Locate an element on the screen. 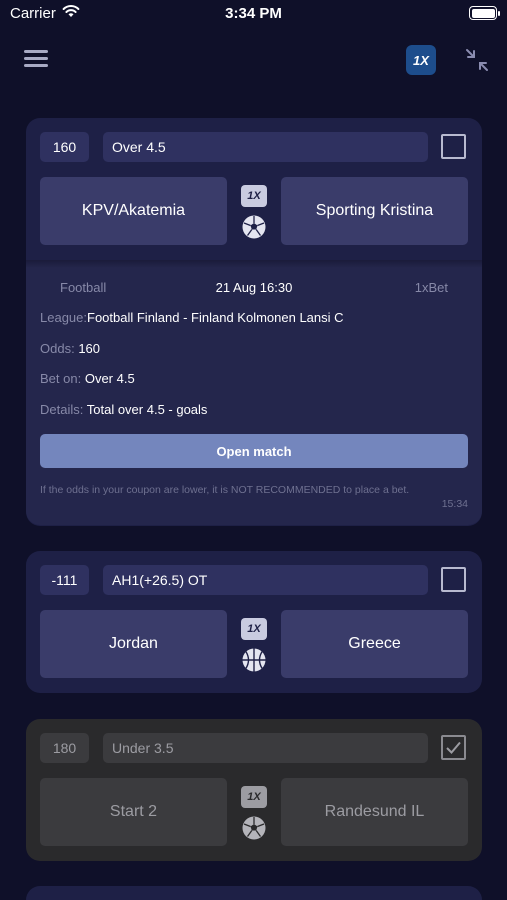 The height and width of the screenshot is (900, 507). details-divider is located at coordinates (254, 264).